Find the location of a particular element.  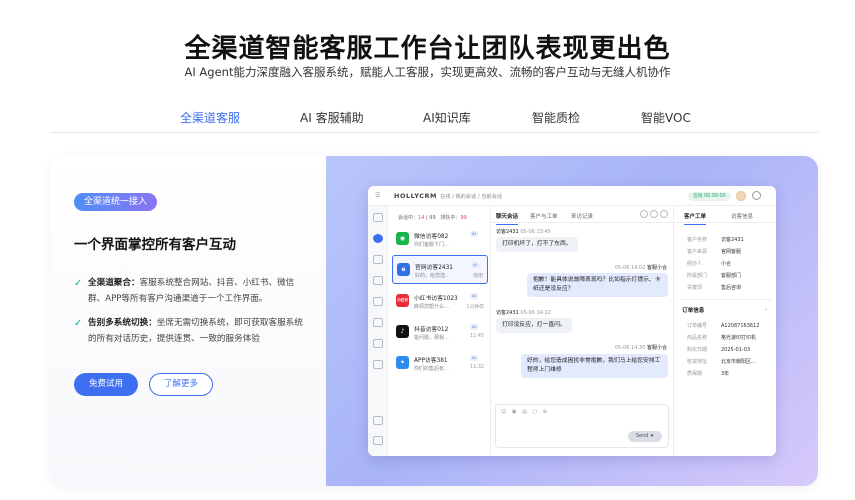

message-input: ☺ ▣ ▤ ▢ ⊕ Send ➤ is located at coordinates (582, 426).